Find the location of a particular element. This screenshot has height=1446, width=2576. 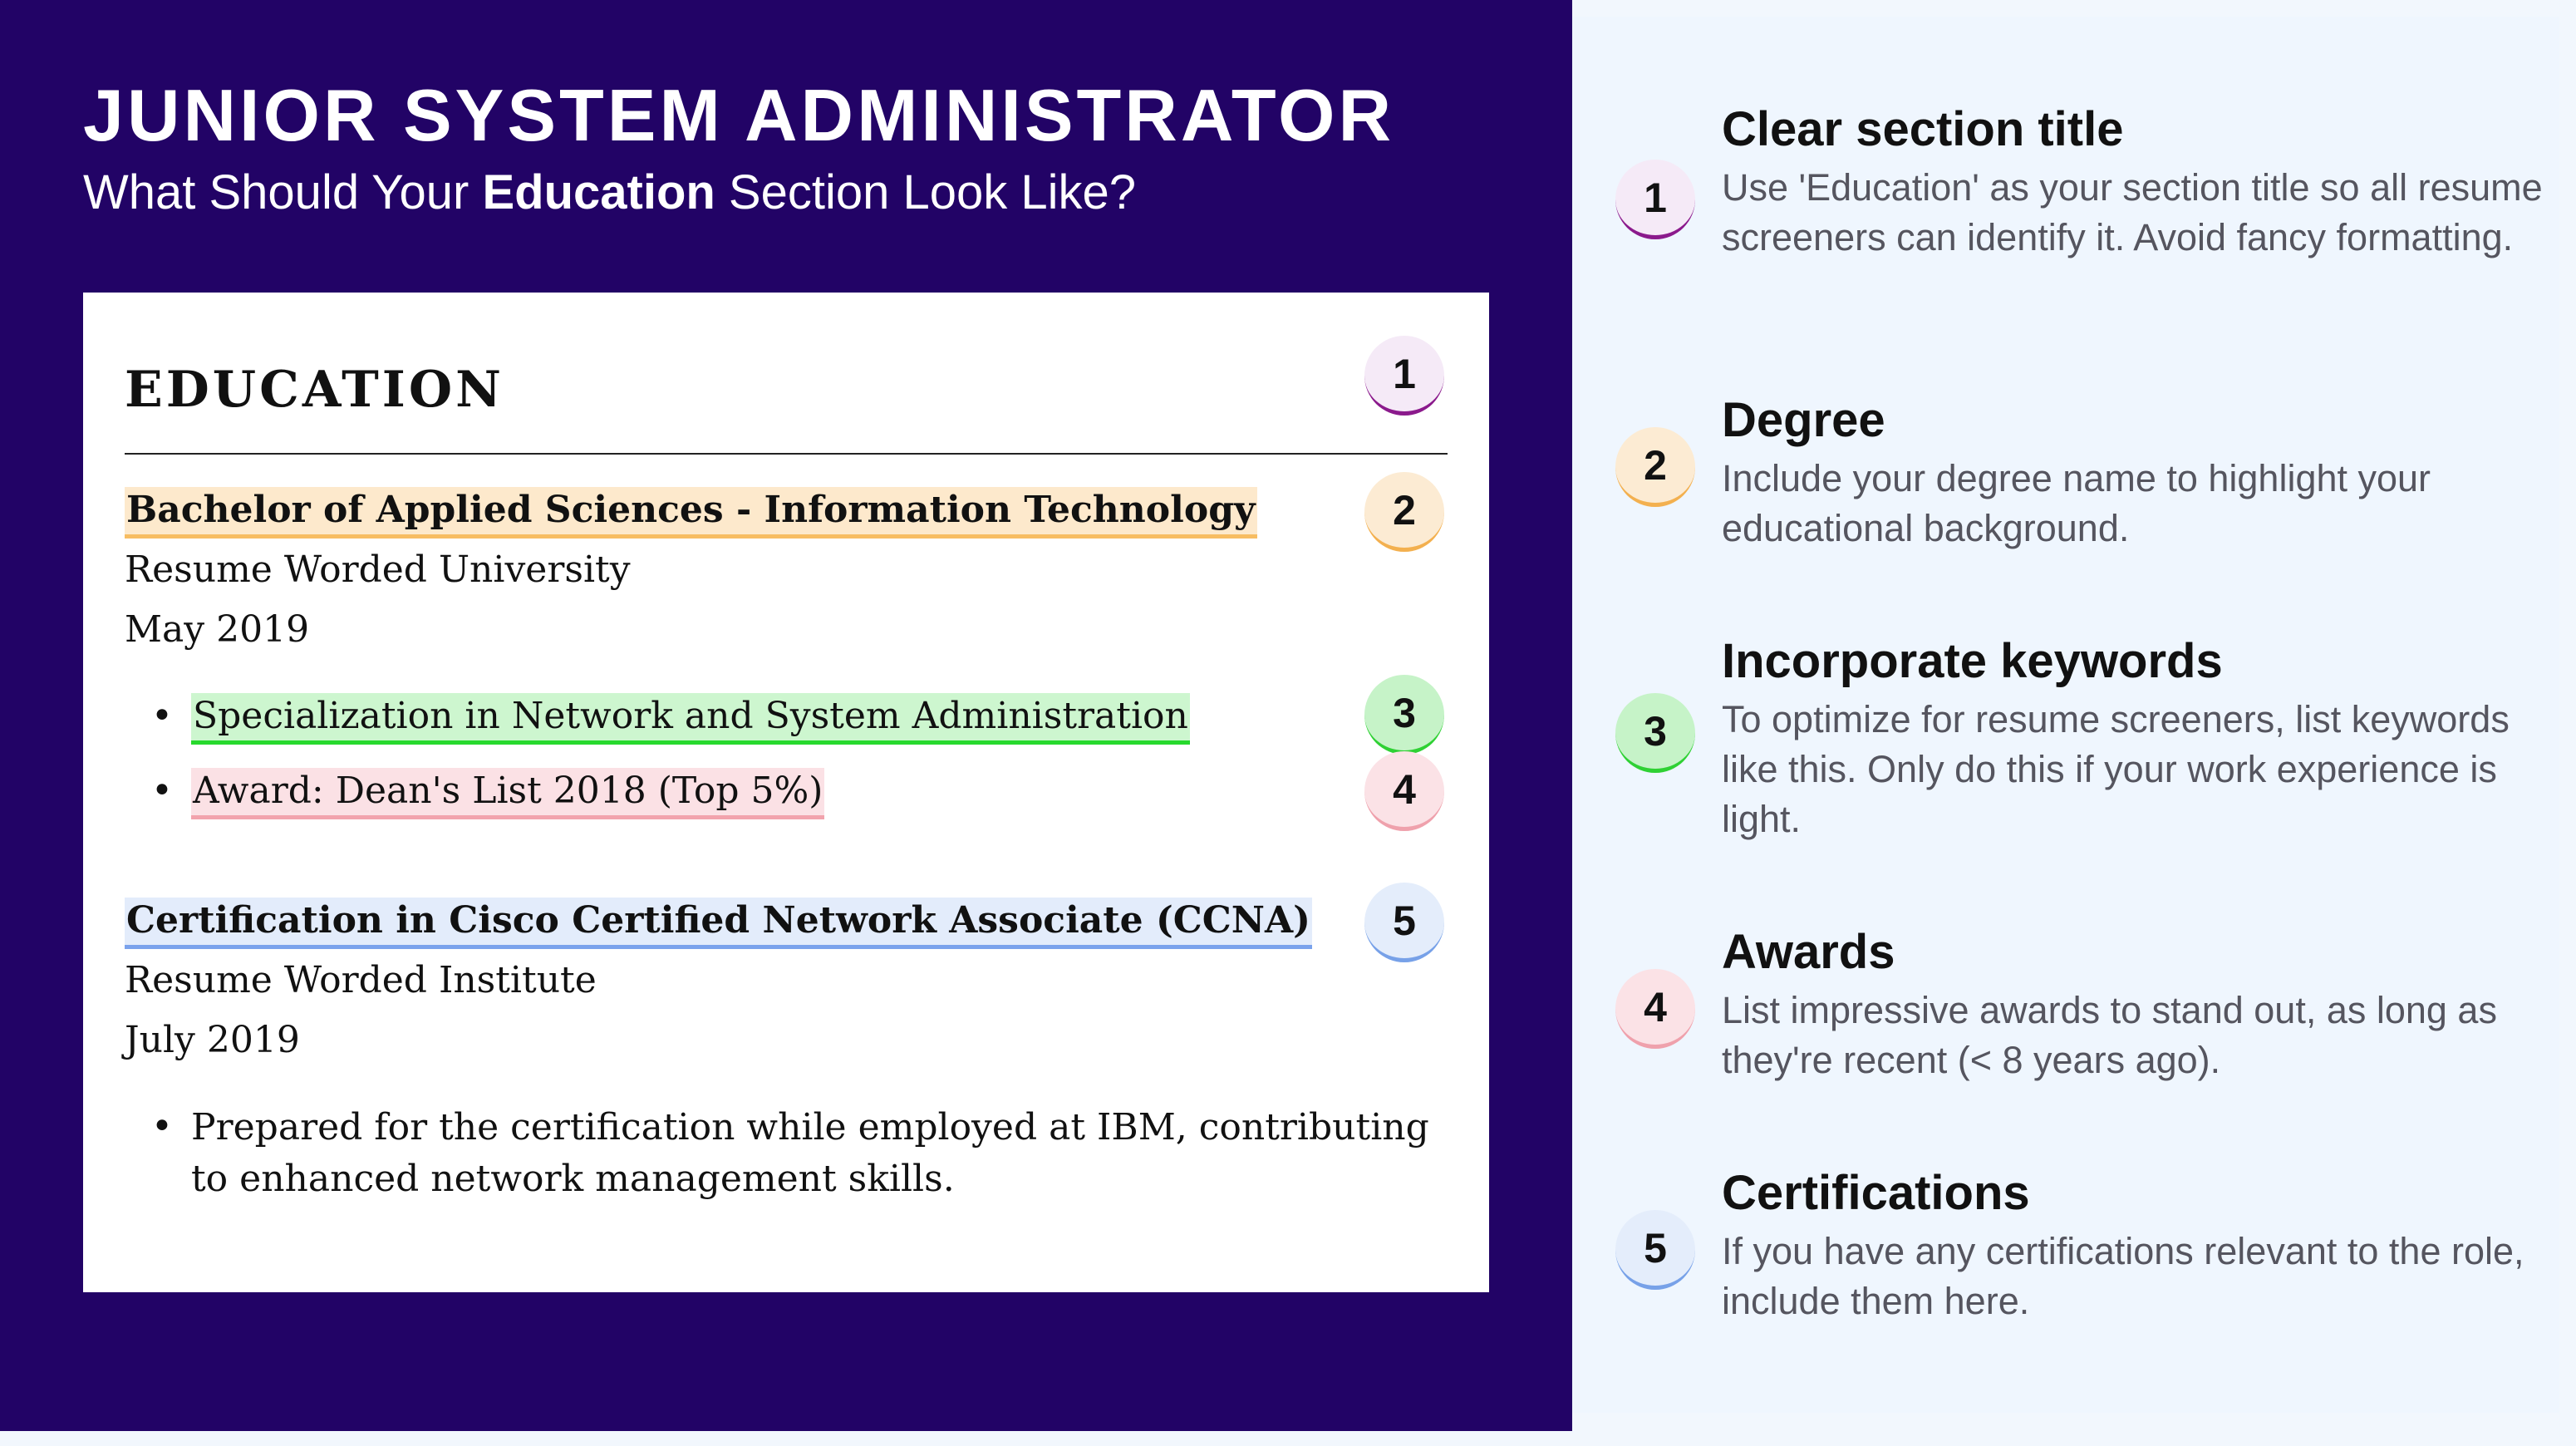

subtitle-prefix: What Should Your is located at coordinates (283, 192).